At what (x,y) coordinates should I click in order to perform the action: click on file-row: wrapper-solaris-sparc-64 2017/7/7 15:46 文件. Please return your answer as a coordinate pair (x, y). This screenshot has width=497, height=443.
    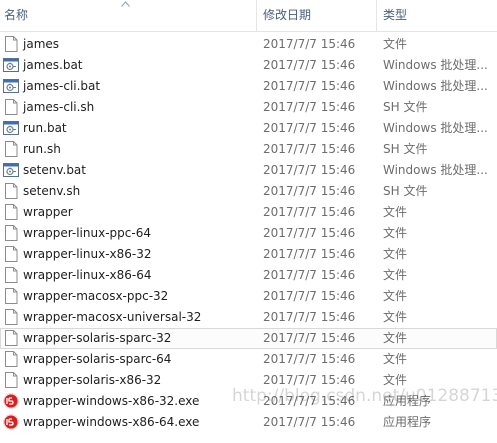
    Looking at the image, I should click on (248, 359).